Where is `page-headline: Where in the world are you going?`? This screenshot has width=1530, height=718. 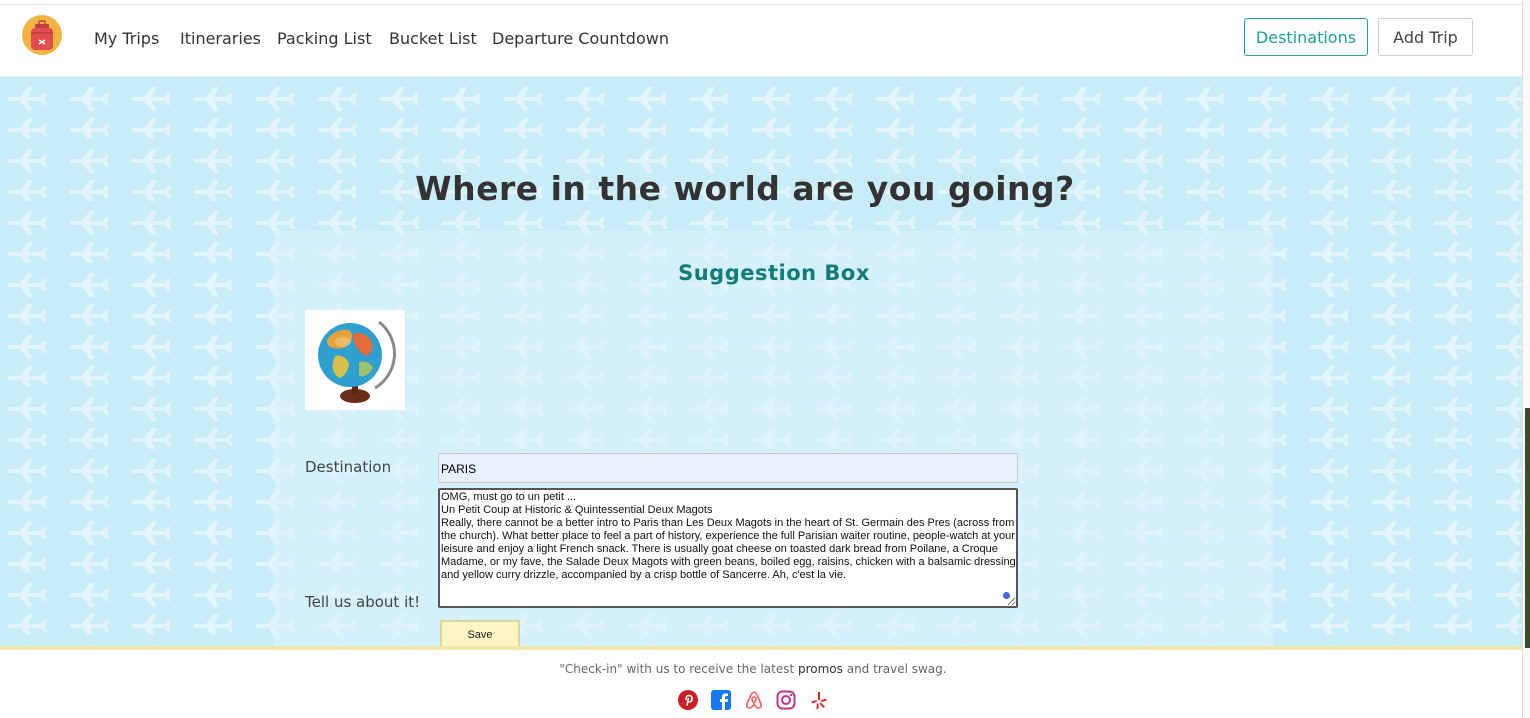
page-headline: Where in the world are you going? is located at coordinates (745, 188).